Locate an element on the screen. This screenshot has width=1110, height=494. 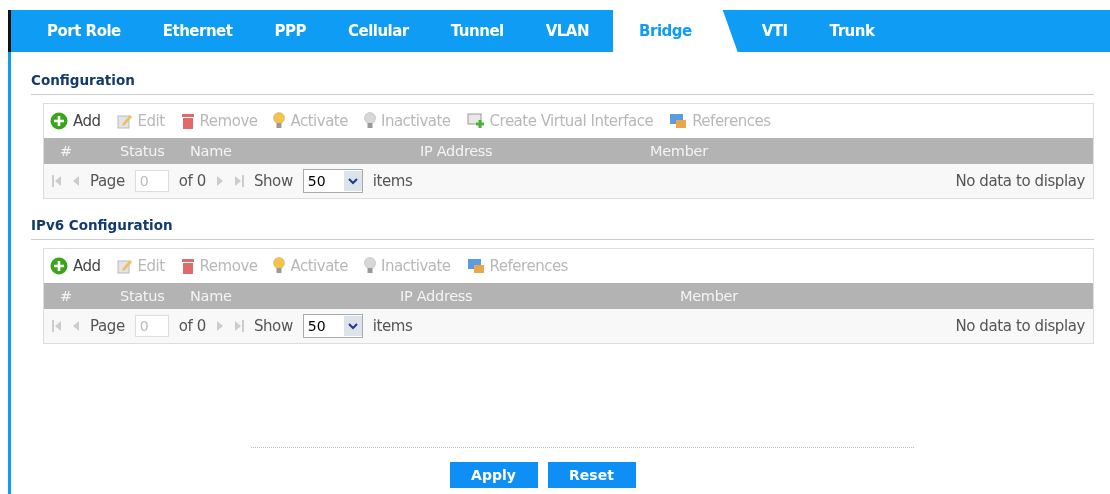
tab: Ethernet is located at coordinates (197, 31).